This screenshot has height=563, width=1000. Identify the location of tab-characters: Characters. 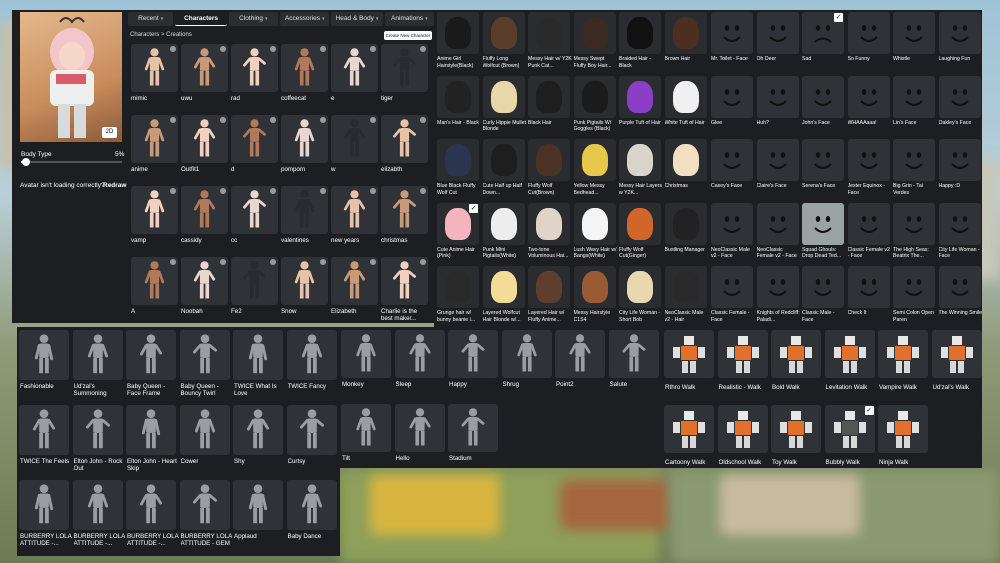
(201, 19).